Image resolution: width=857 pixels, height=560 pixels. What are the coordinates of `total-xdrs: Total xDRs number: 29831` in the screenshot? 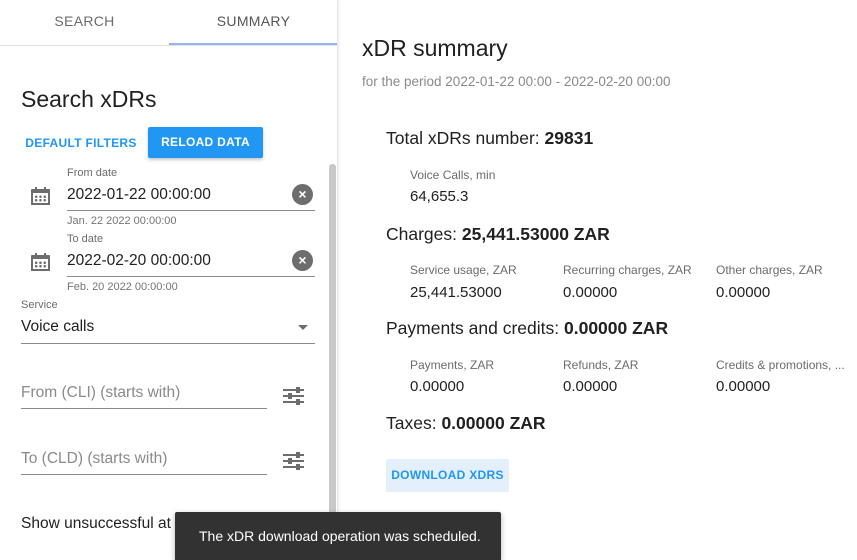 It's located at (489, 138).